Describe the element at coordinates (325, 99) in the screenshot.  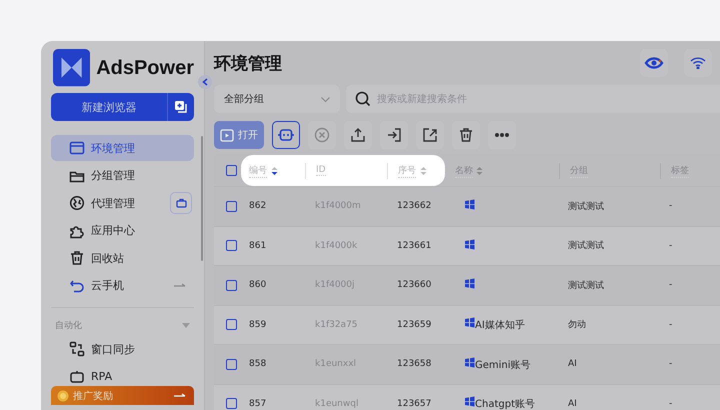
I see `chevron-down-icon` at that location.